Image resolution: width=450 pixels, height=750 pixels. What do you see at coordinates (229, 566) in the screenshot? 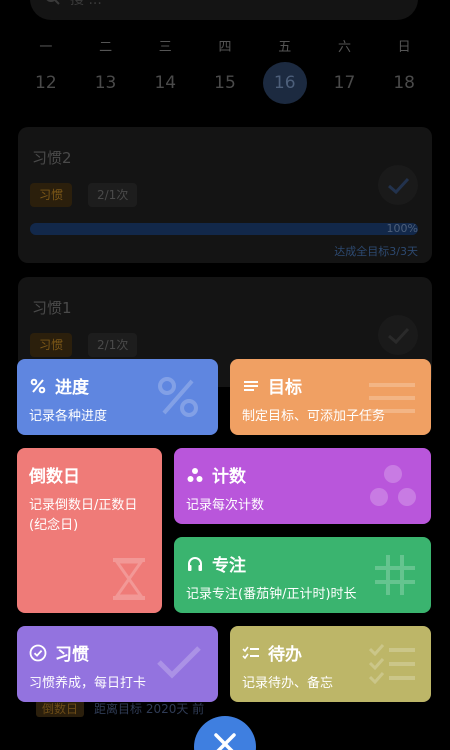
I see `focus-title: 专注` at bounding box center [229, 566].